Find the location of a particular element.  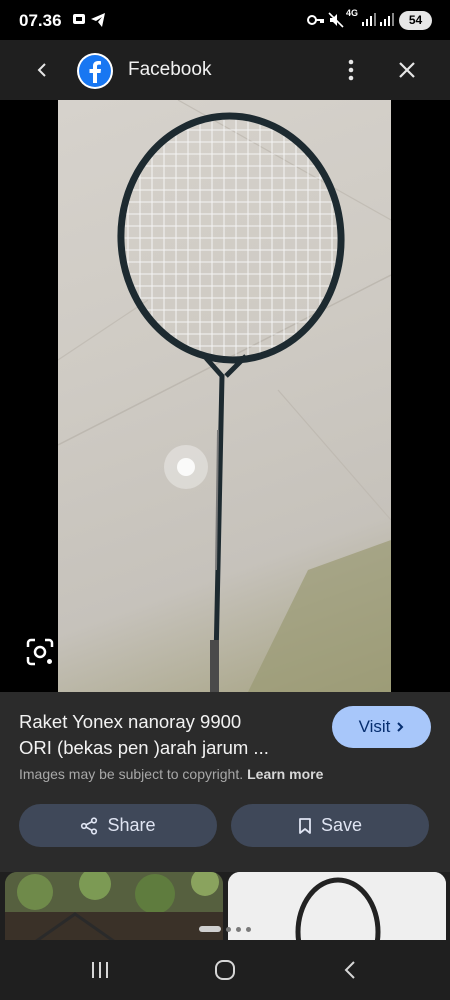

back-button is located at coordinates (42, 70).